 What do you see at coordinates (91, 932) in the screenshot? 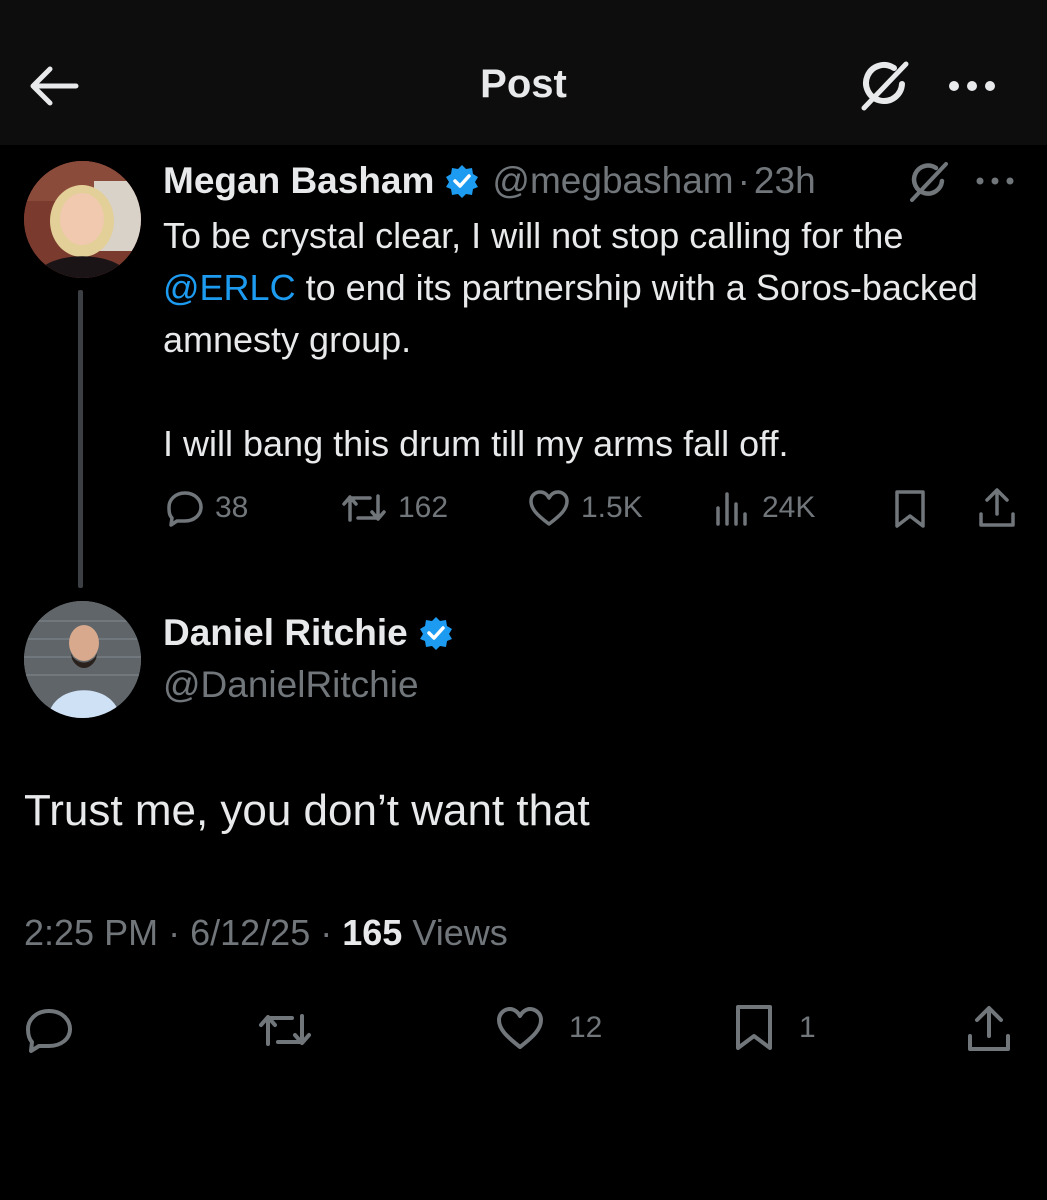
I see `post-time: 2:25 PM` at bounding box center [91, 932].